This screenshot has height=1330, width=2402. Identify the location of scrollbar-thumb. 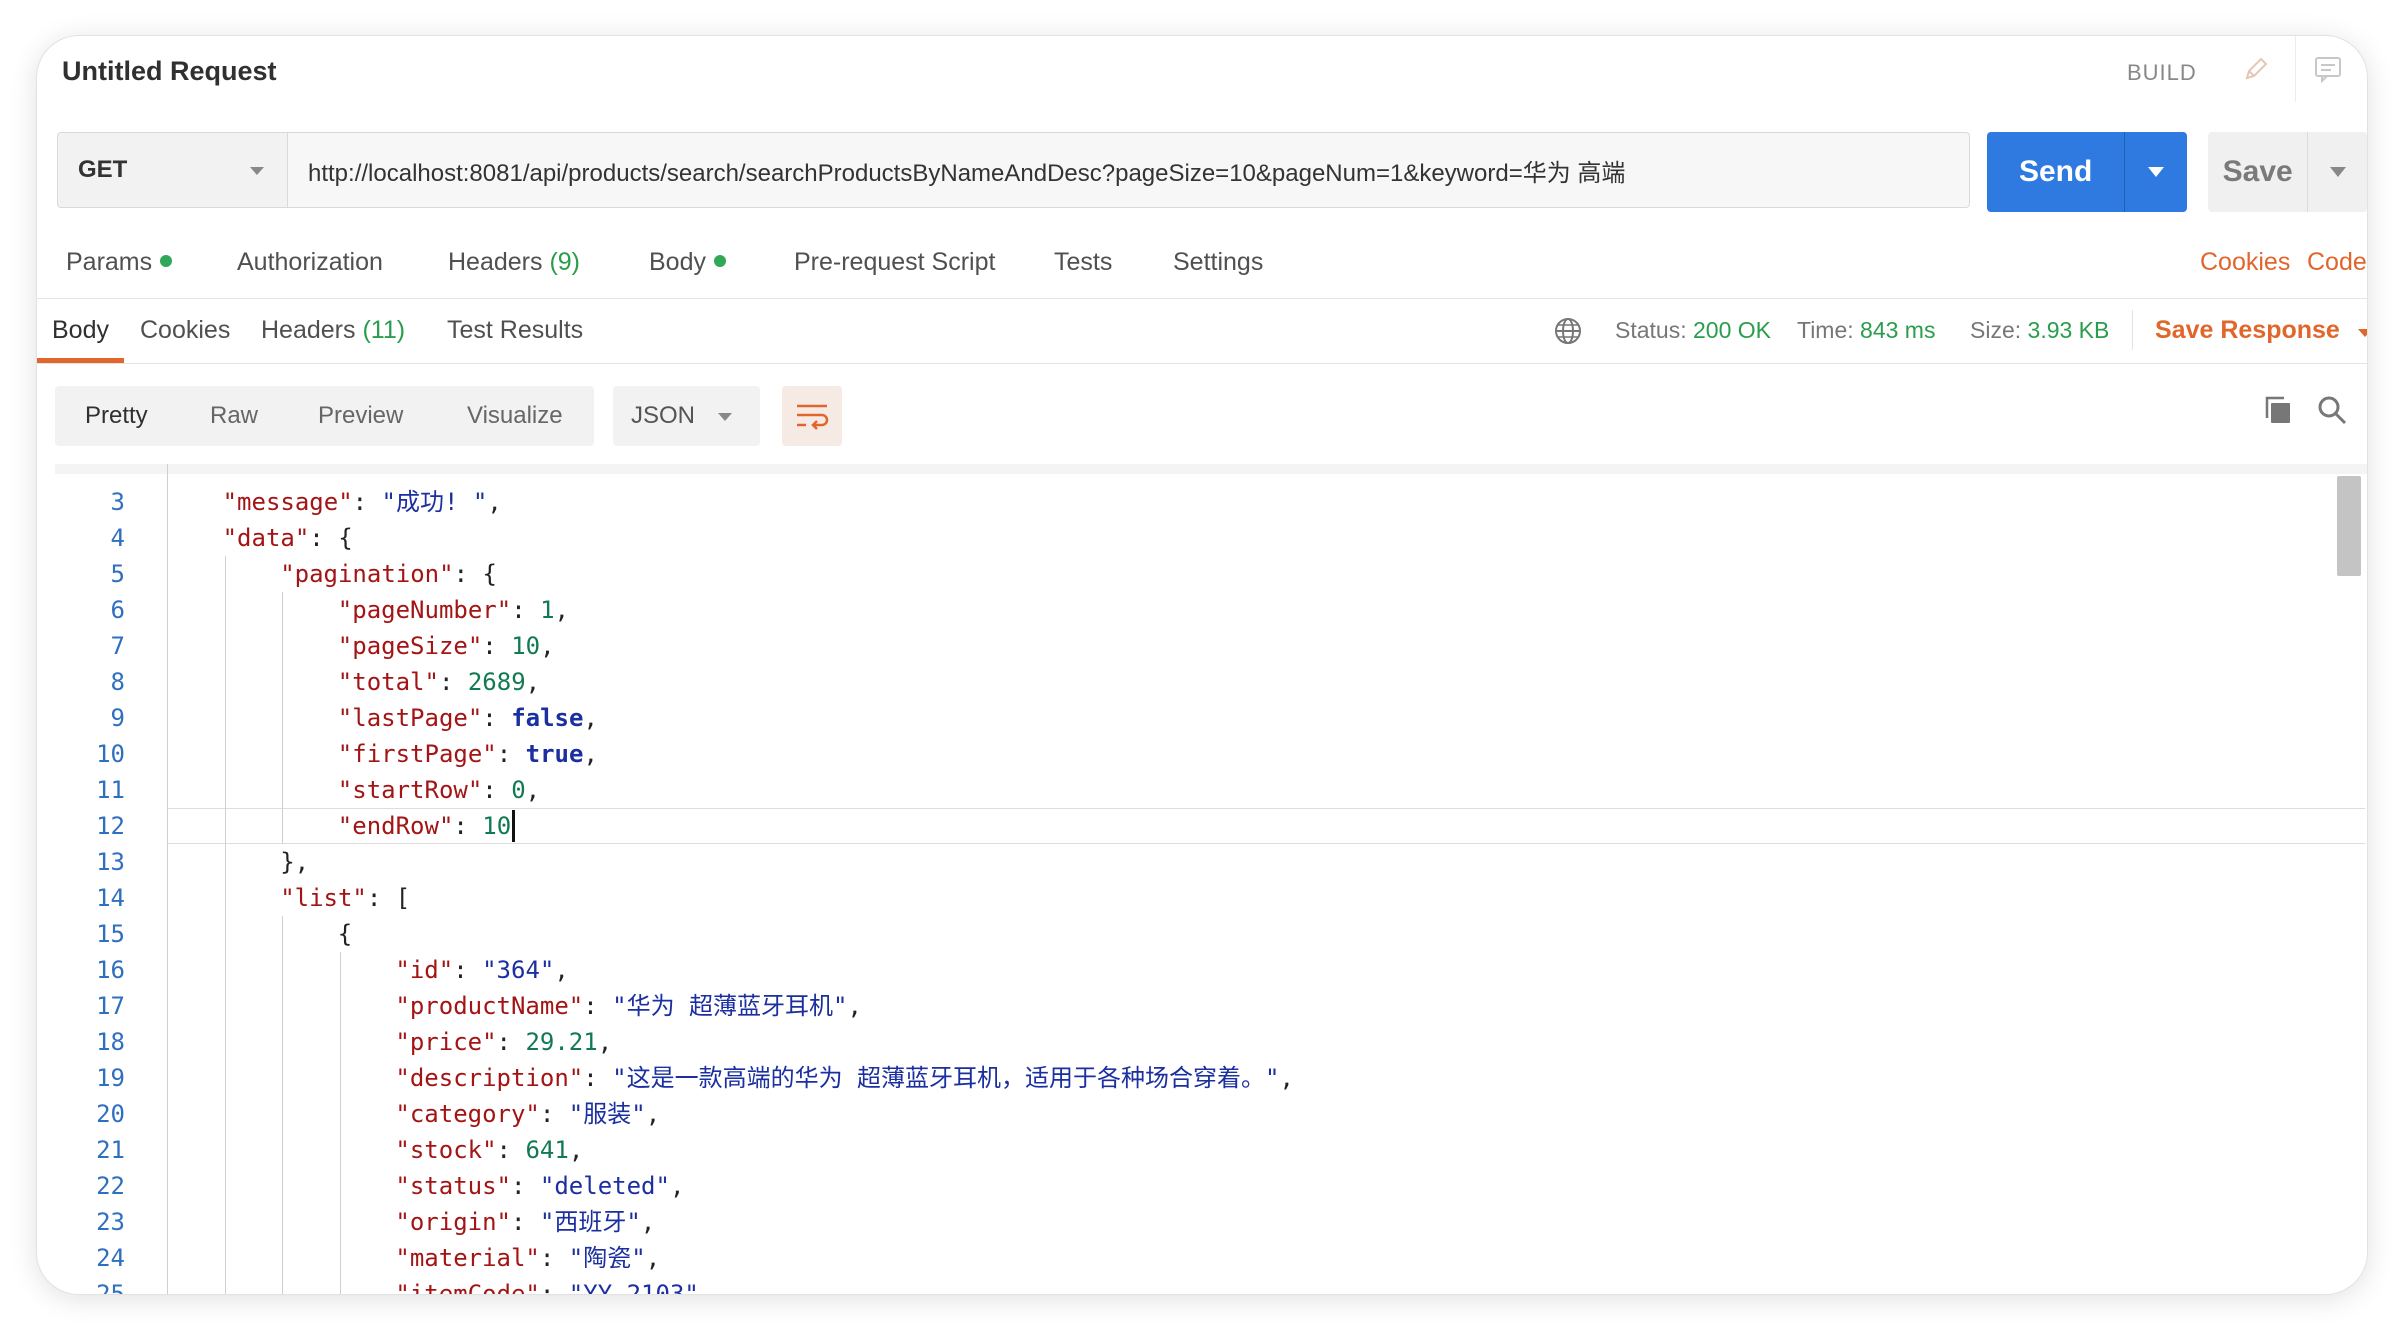
(2349, 526).